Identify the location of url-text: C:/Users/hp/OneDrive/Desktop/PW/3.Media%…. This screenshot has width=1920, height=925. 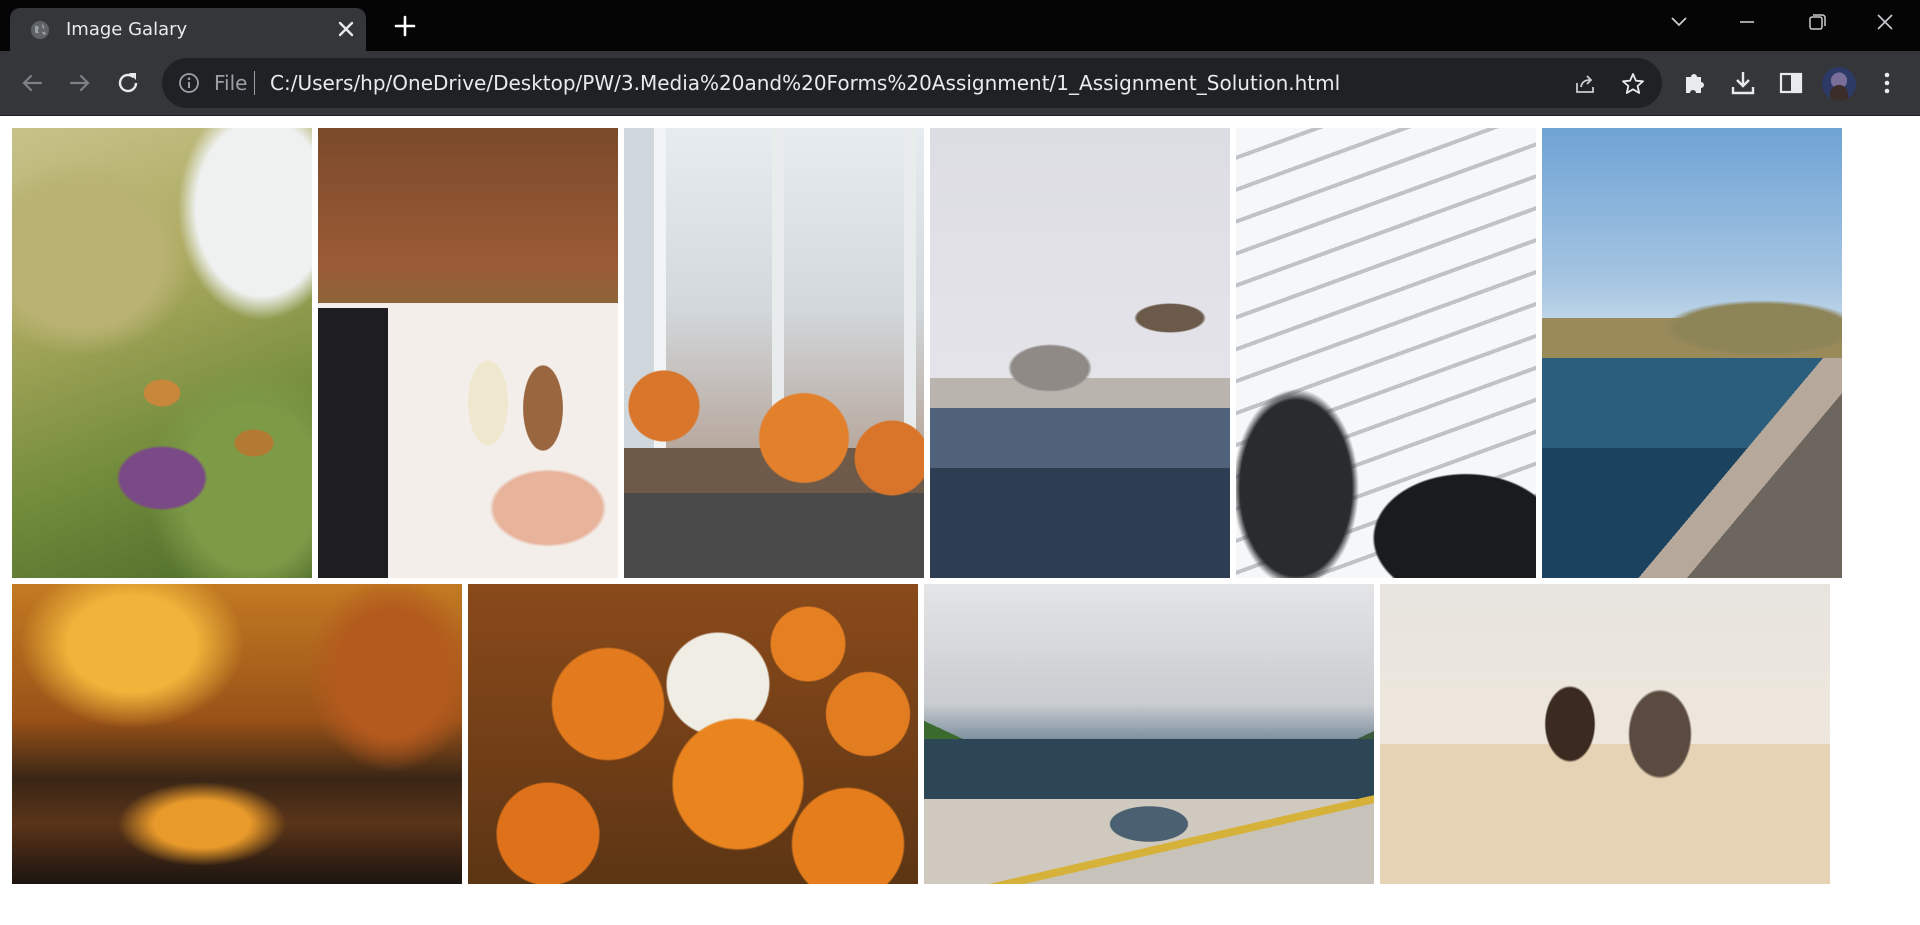
(805, 83).